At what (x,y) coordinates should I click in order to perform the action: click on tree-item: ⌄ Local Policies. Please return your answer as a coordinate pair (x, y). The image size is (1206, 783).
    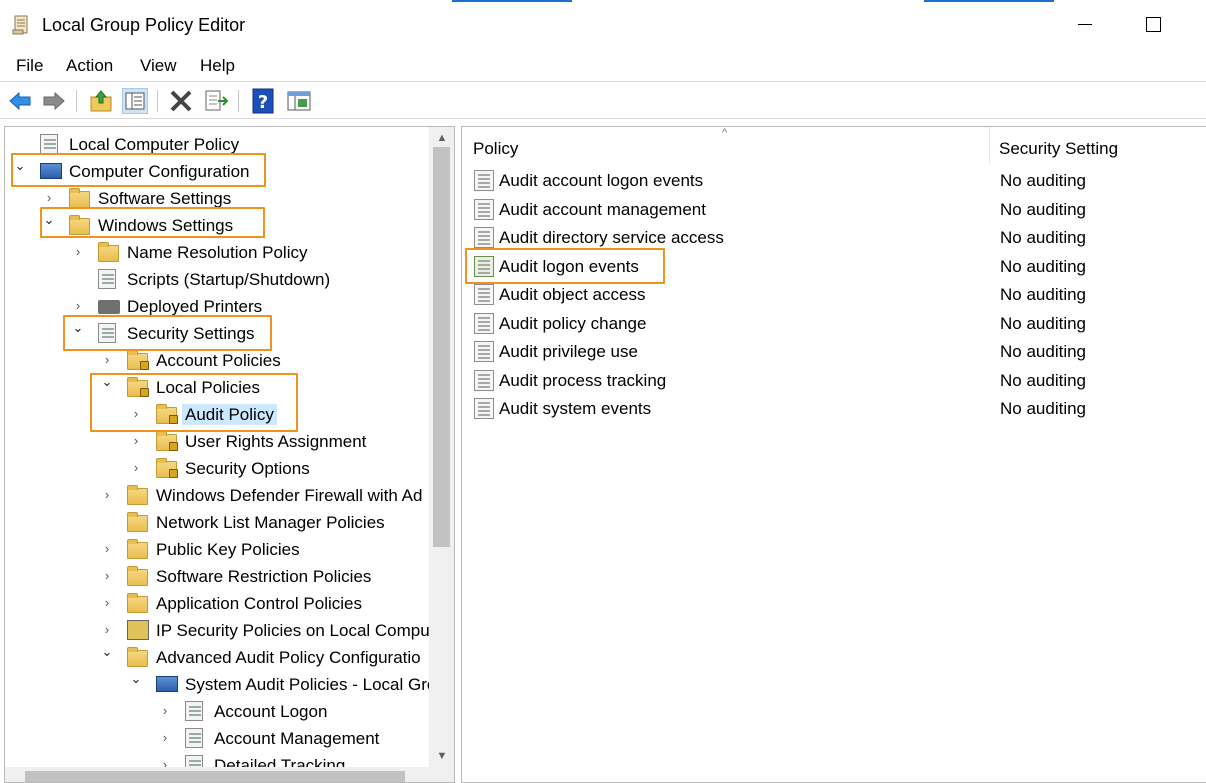
    Looking at the image, I should click on (217, 387).